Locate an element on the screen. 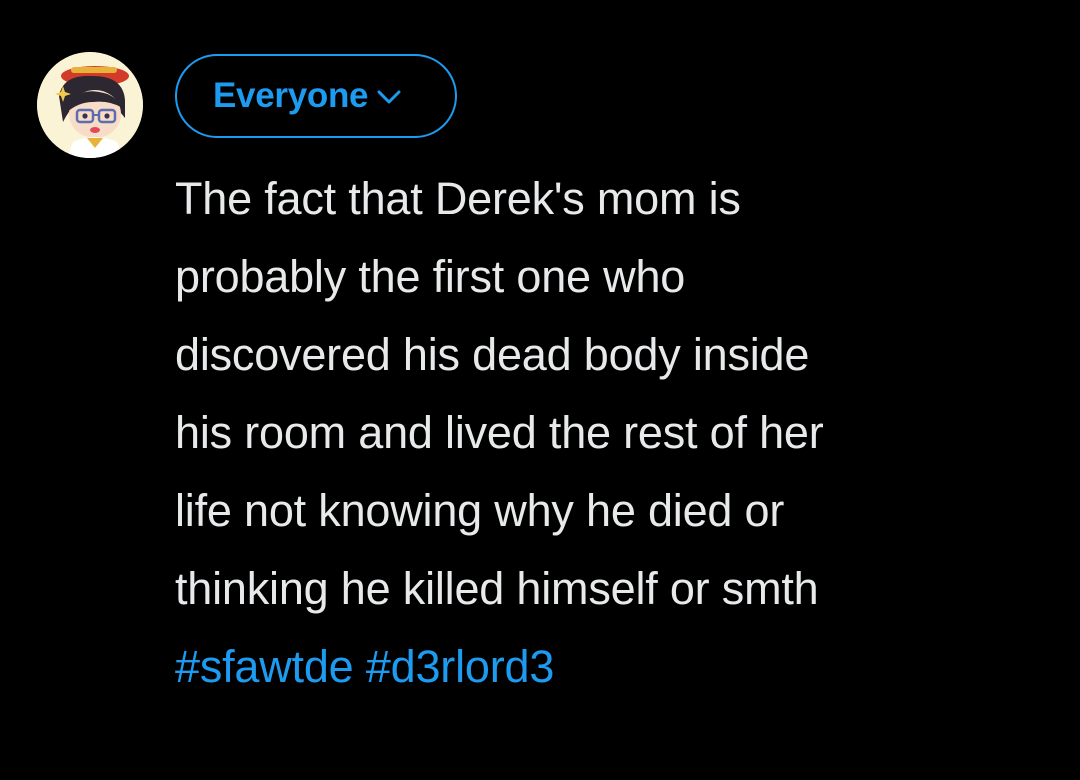  hashtag-link: #sfawtde is located at coordinates (264, 666).